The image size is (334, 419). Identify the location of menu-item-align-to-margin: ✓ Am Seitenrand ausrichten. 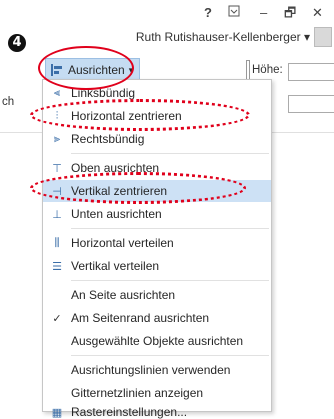
(157, 318).